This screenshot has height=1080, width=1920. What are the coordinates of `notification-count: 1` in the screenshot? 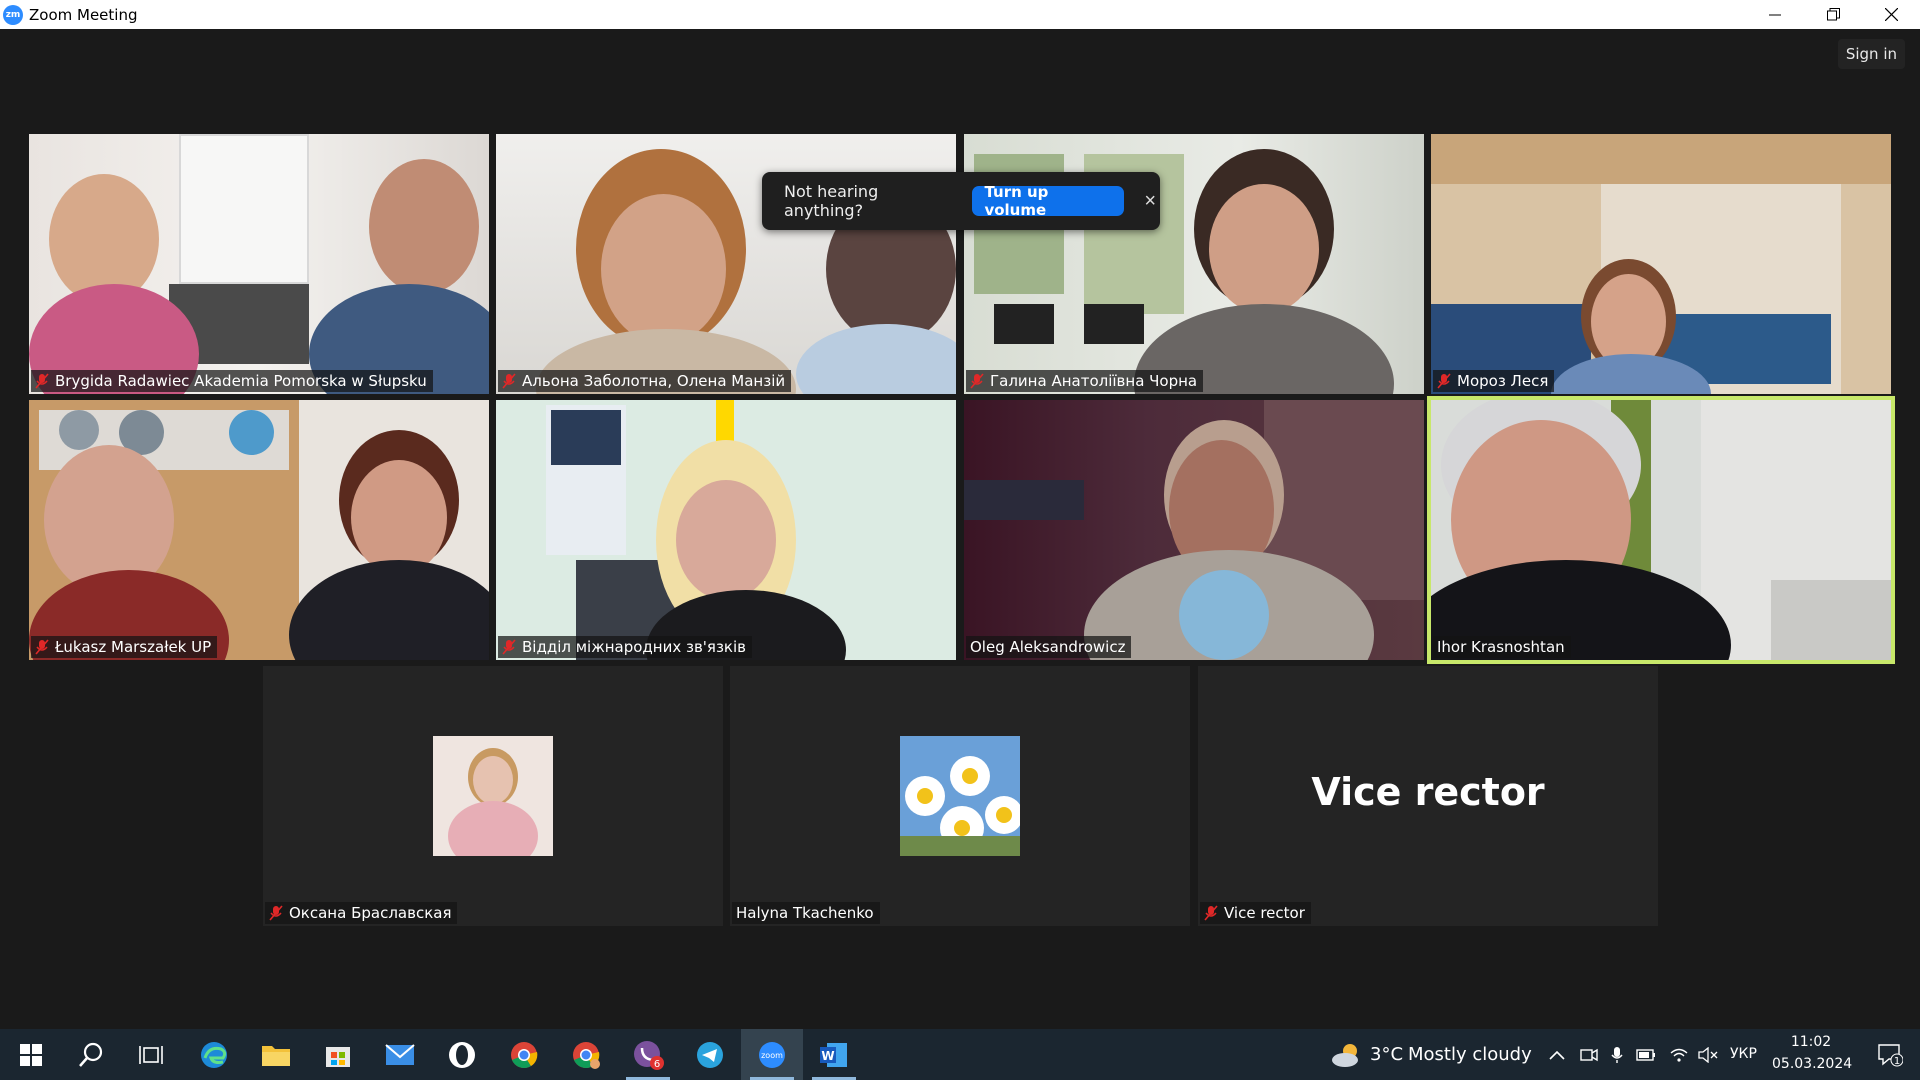 It's located at (1897, 1061).